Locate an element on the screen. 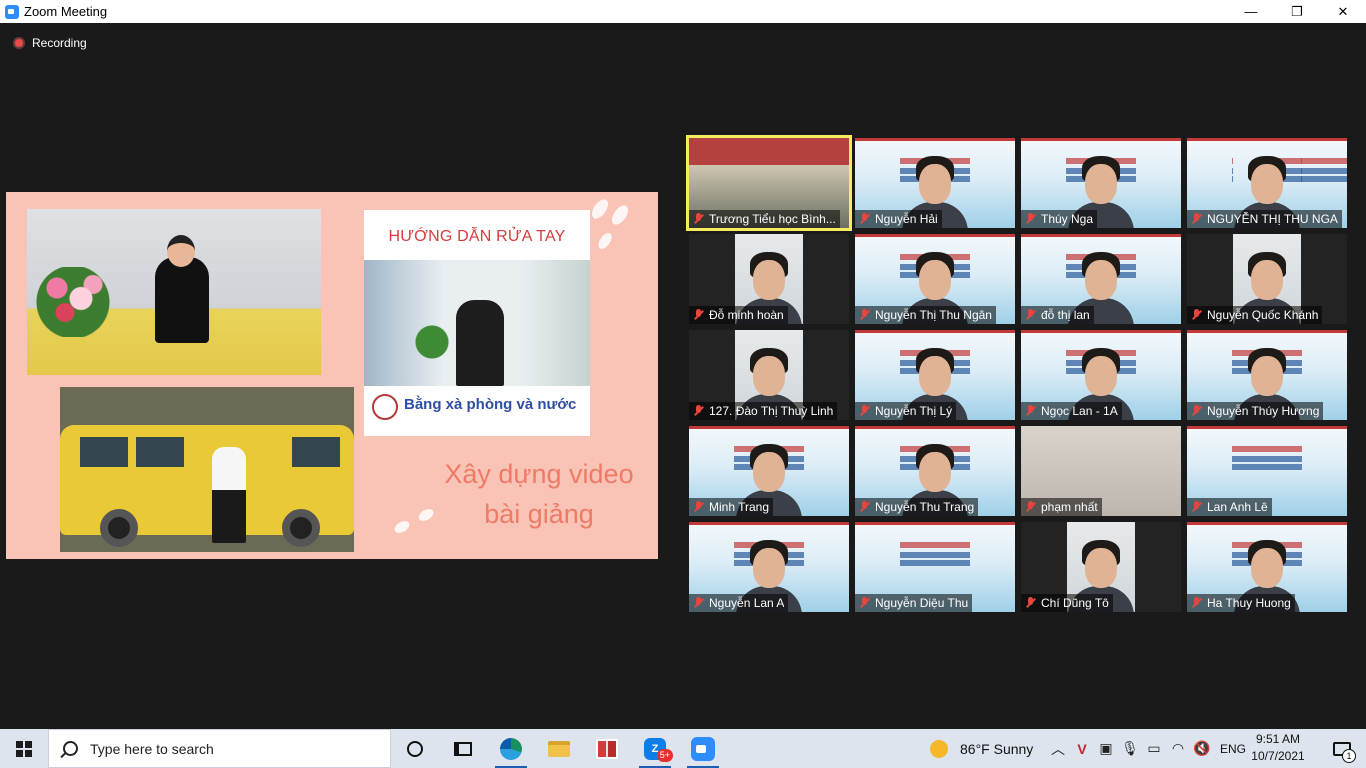 Image resolution: width=1366 pixels, height=768 pixels. wifi-icon: ◠ is located at coordinates (1178, 748).